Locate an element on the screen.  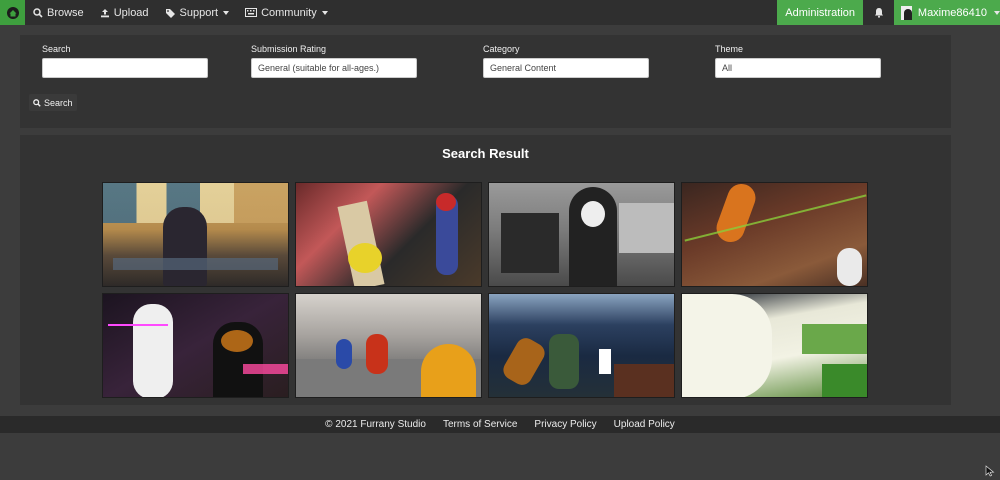
theme-label: Theme is located at coordinates (729, 49).